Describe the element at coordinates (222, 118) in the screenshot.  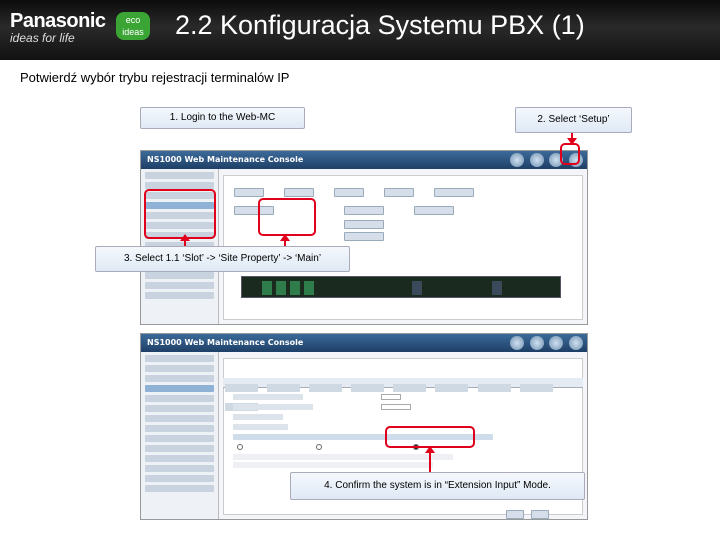
I see `step1-callout: 1. Login to the Web-MC` at that location.